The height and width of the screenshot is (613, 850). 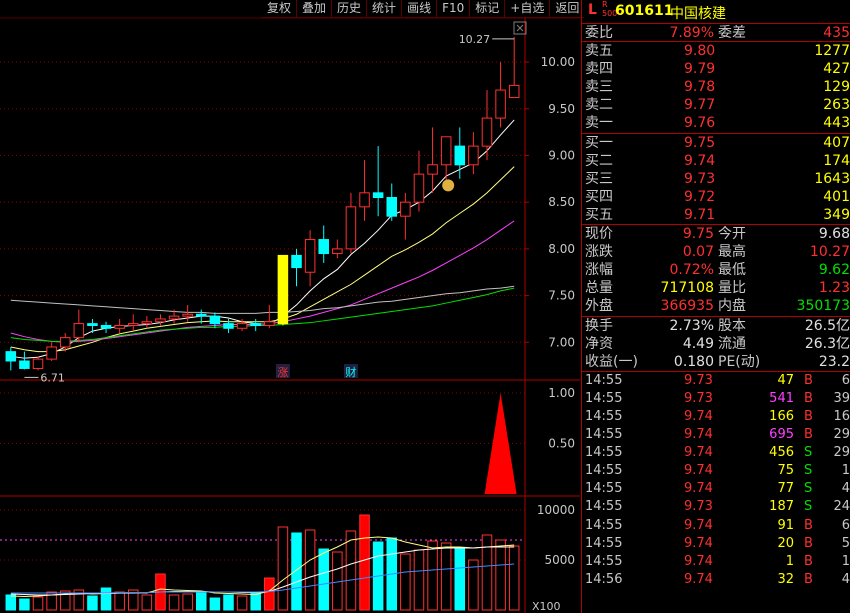 What do you see at coordinates (348, 8) in the screenshot?
I see `toolbar-button: 历史` at bounding box center [348, 8].